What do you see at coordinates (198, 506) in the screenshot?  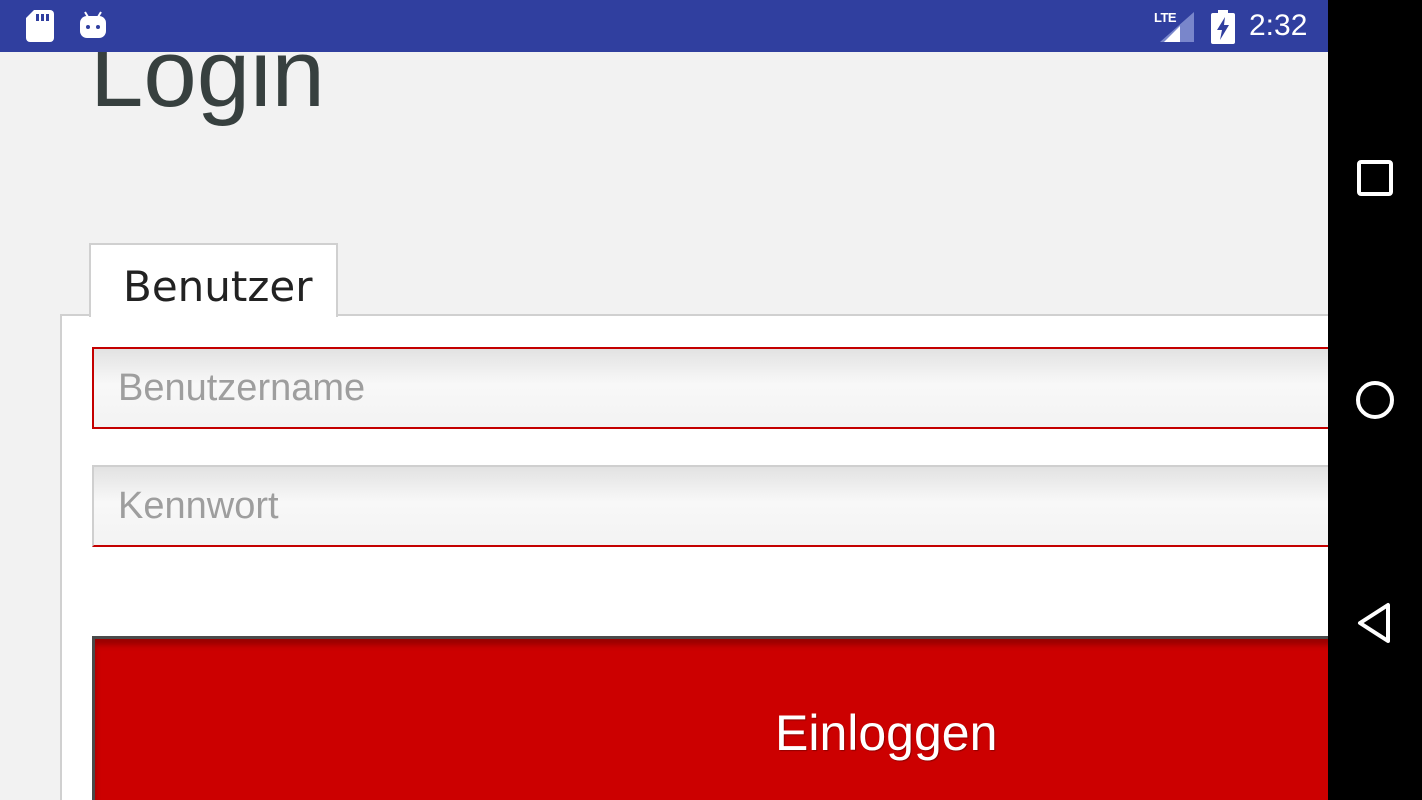 I see `password-placeholder: Kennwort` at bounding box center [198, 506].